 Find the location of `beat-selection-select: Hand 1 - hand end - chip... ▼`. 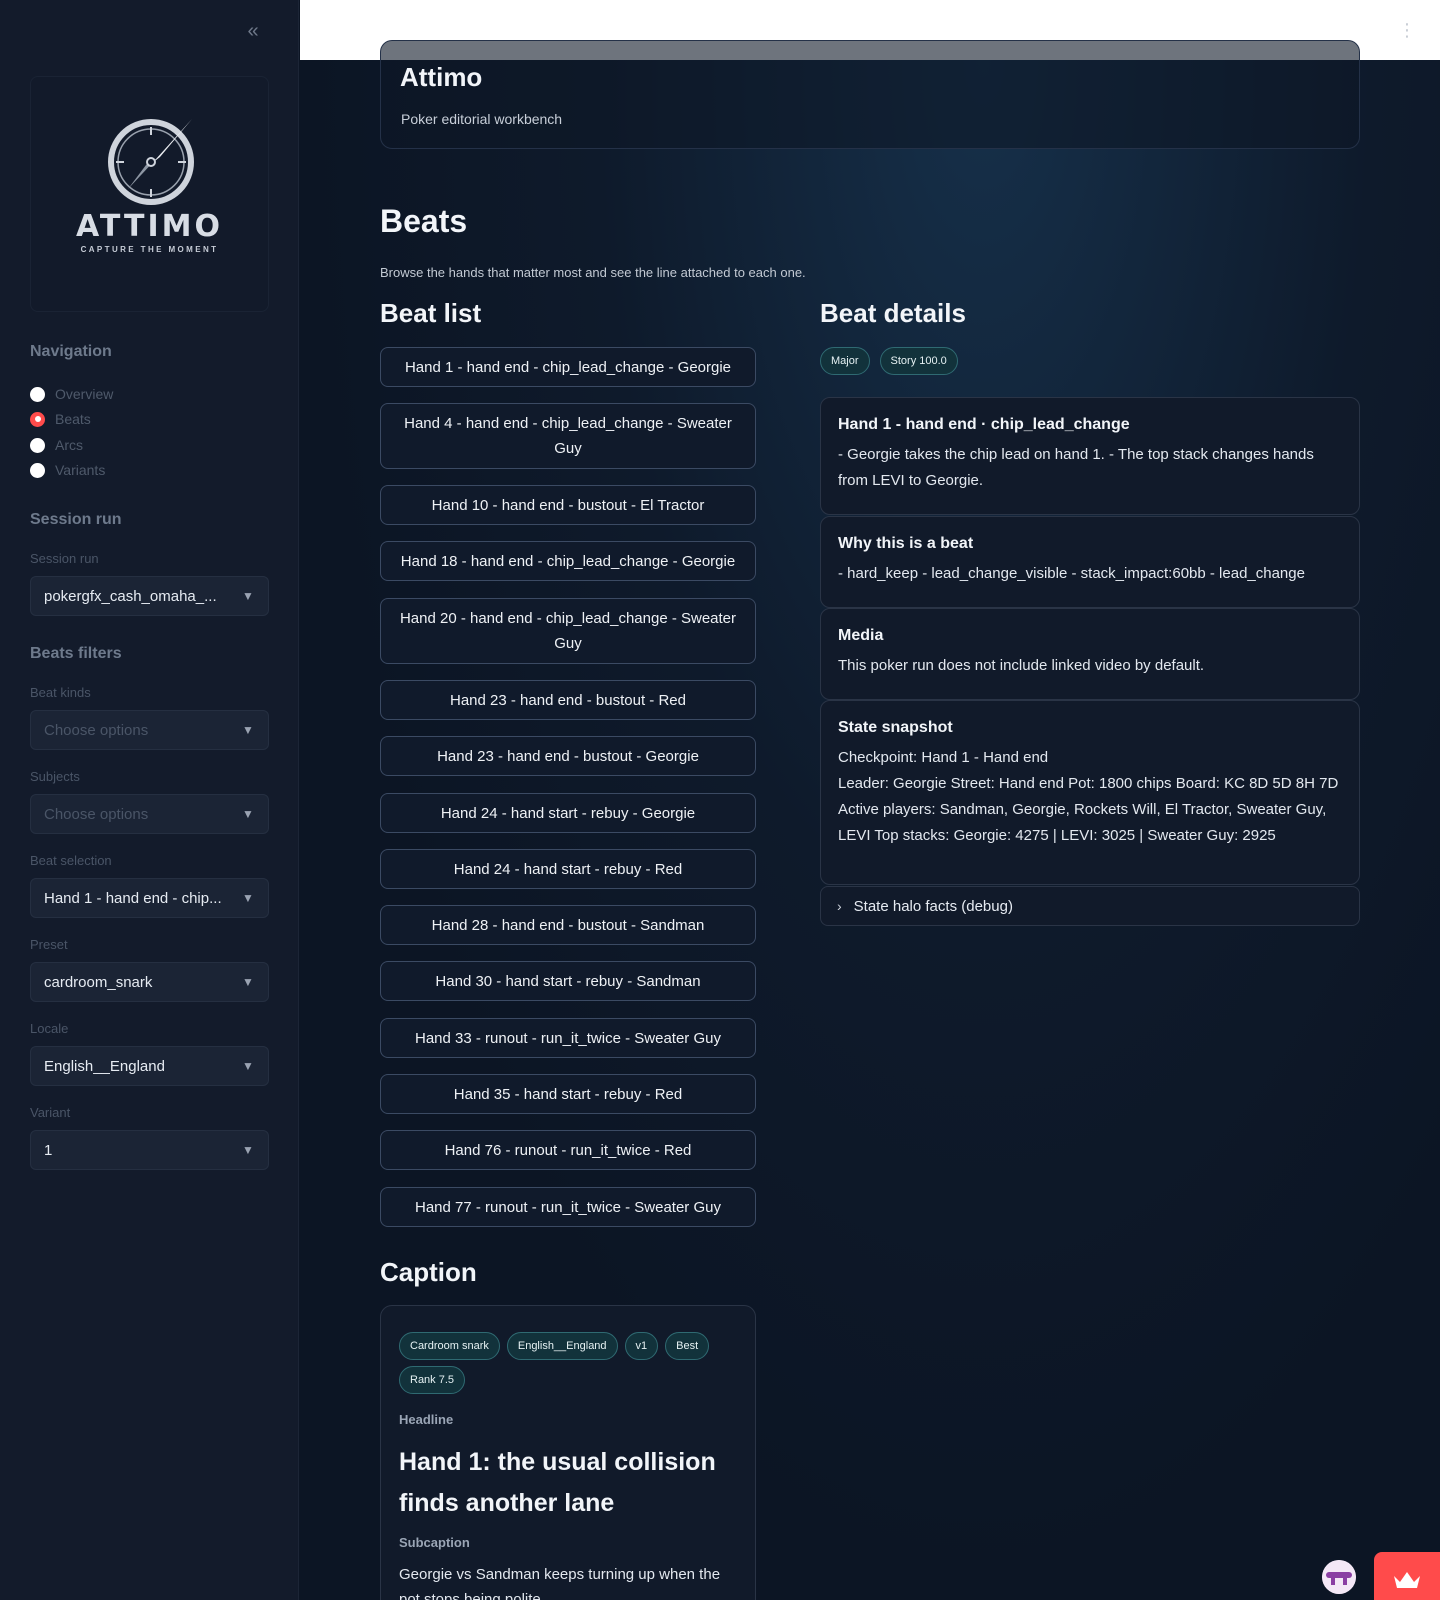

beat-selection-select: Hand 1 - hand end - chip... ▼ is located at coordinates (149, 898).